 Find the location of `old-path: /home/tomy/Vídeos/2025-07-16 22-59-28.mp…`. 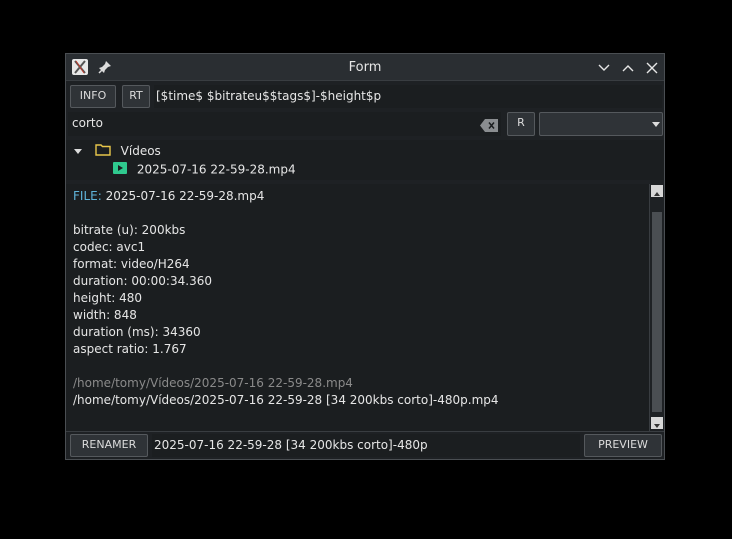

old-path: /home/tomy/Vídeos/2025-07-16 22-59-28.mp… is located at coordinates (213, 383).